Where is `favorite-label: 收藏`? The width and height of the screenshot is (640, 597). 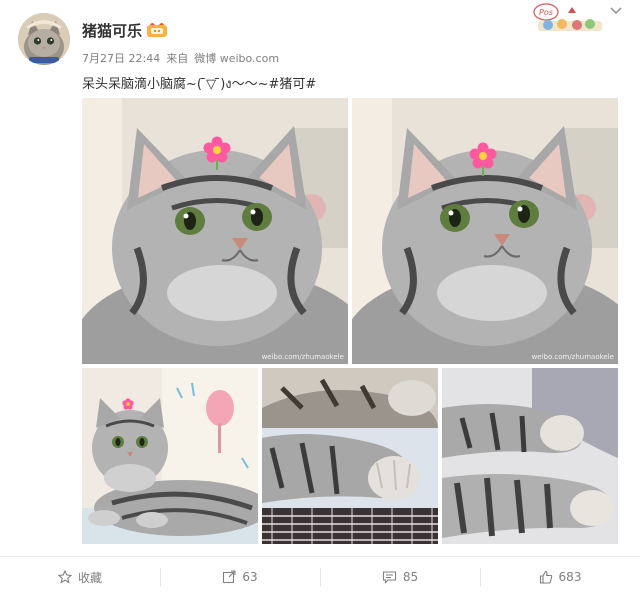
favorite-label: 收藏 is located at coordinates (89, 577).